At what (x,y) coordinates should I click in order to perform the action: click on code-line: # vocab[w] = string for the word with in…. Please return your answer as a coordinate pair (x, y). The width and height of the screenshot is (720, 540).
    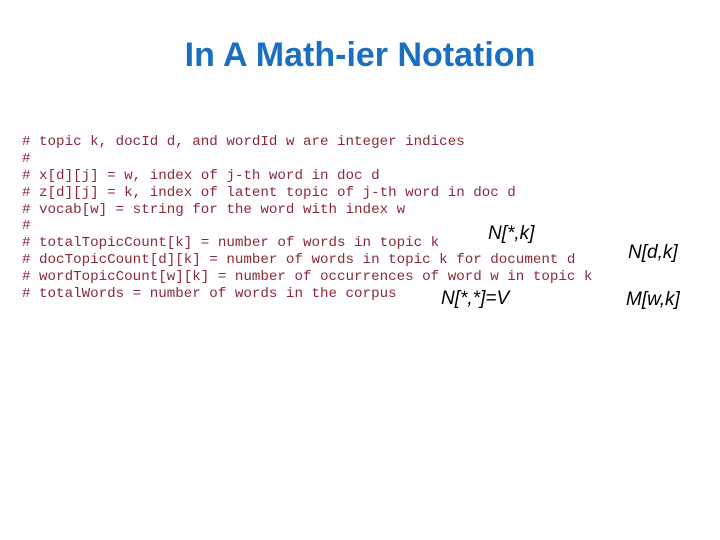
    Looking at the image, I should click on (214, 209).